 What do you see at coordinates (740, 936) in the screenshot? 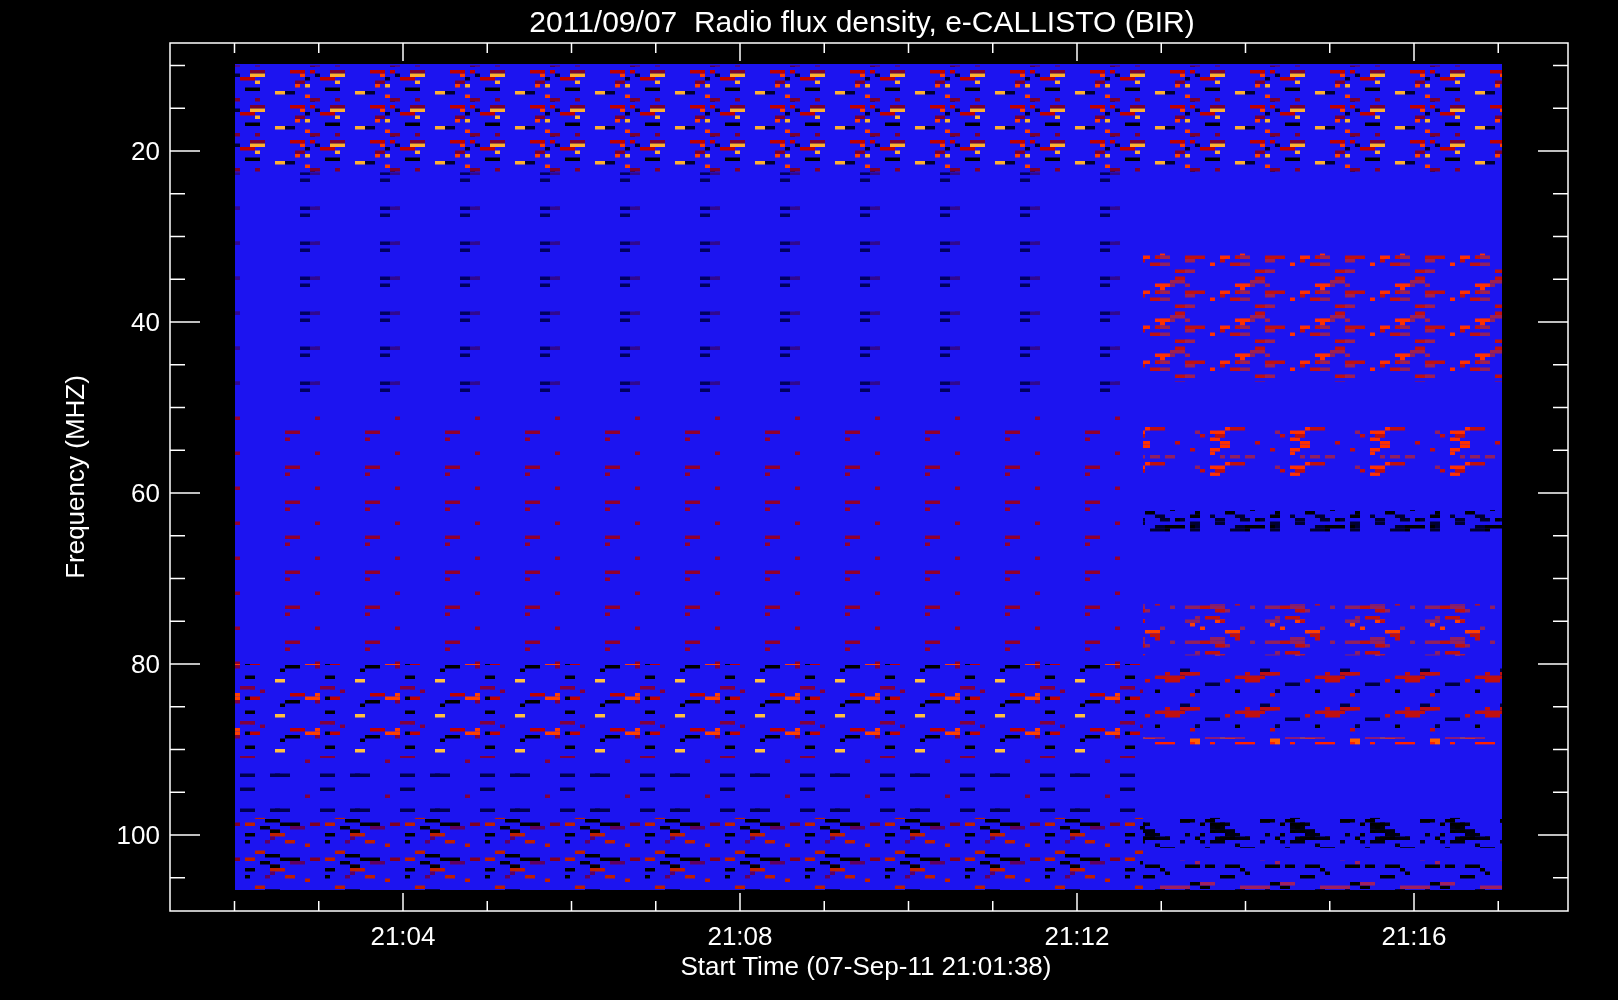
I see `x-tick-label: 21:08` at bounding box center [740, 936].